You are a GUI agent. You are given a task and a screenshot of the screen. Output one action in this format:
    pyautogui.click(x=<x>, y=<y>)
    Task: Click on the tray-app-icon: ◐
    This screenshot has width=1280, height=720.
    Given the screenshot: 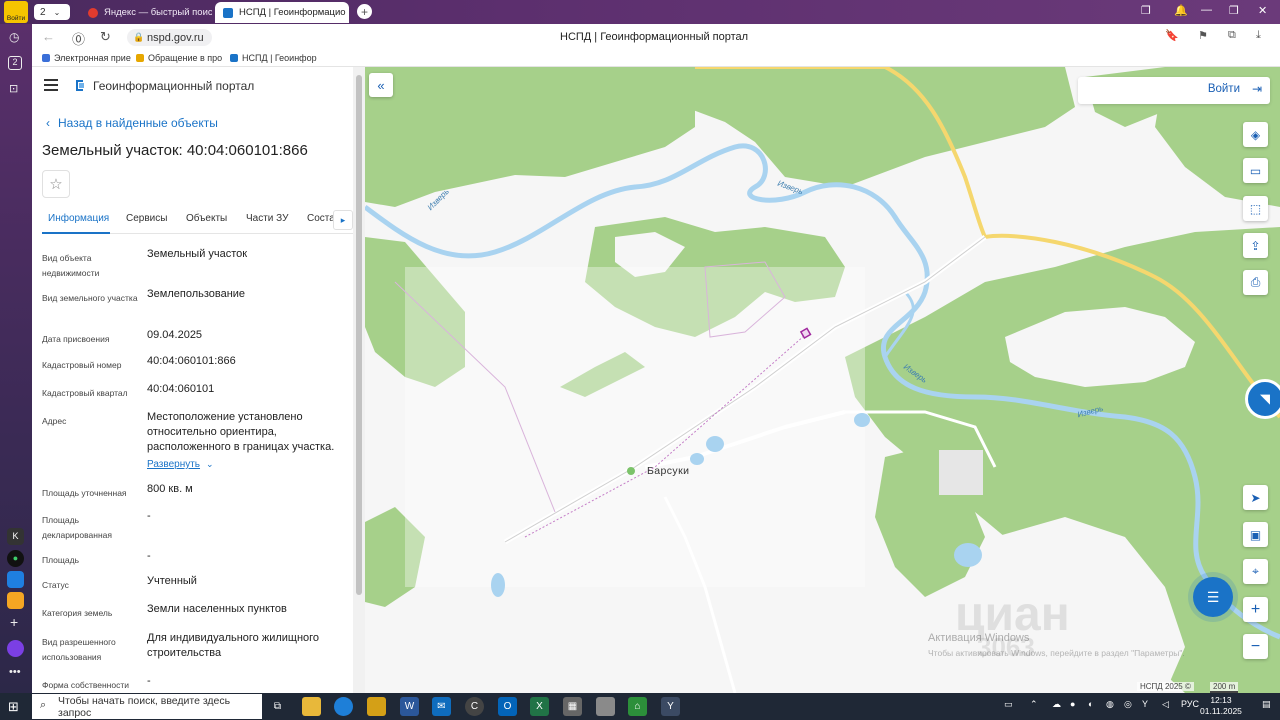 What is the action you would take?
    pyautogui.click(x=1090, y=704)
    